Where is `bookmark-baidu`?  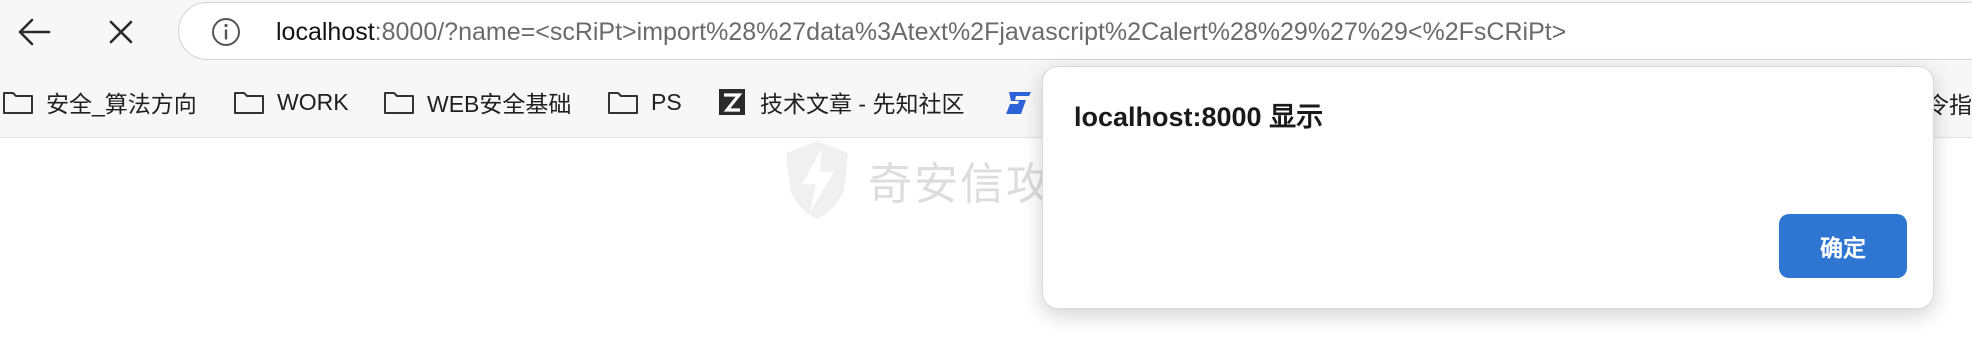
bookmark-baidu is located at coordinates (1025, 102).